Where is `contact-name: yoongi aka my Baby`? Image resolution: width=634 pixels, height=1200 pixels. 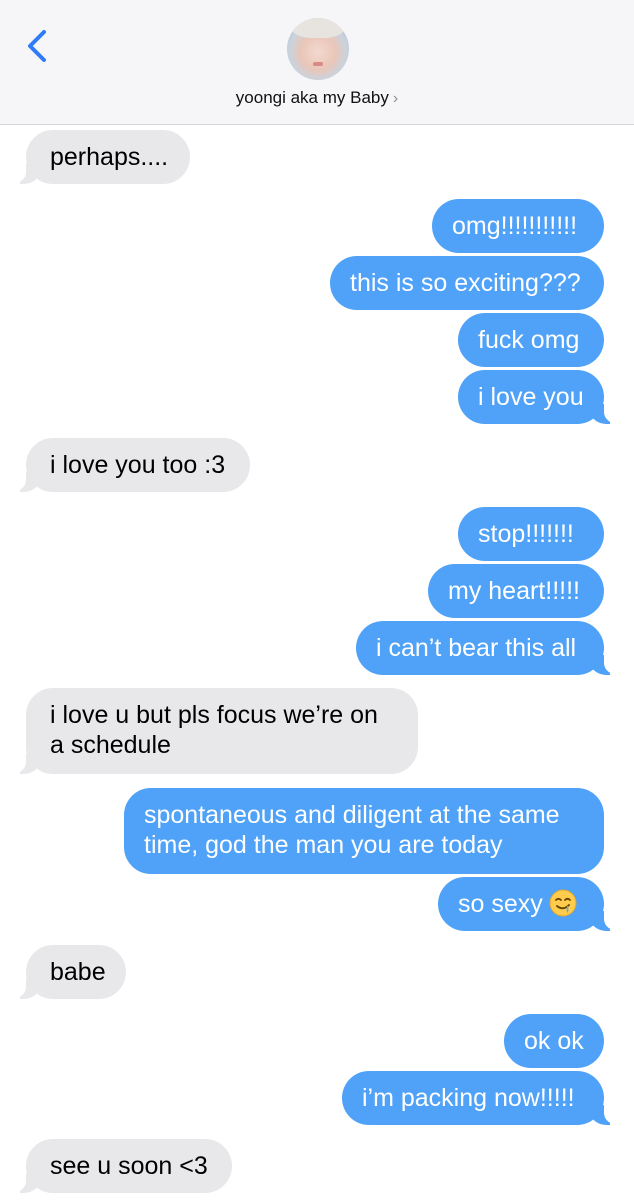 contact-name: yoongi aka my Baby is located at coordinates (312, 97).